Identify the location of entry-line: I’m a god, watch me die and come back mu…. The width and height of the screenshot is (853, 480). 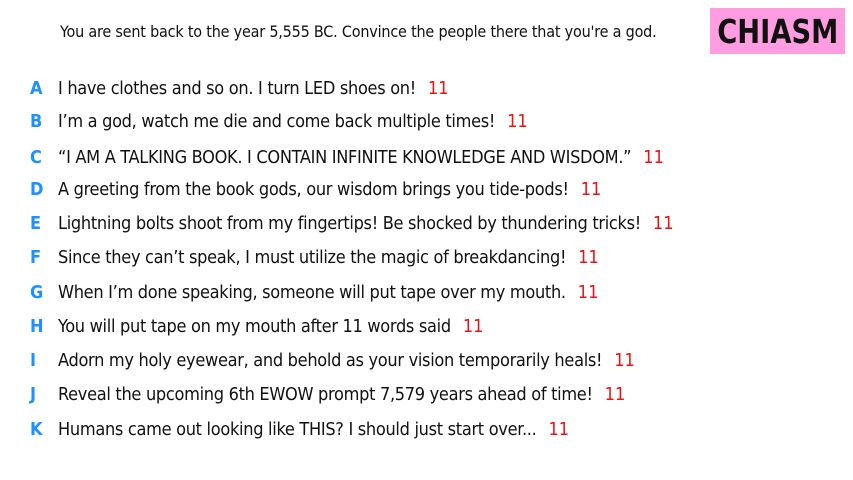
(293, 122).